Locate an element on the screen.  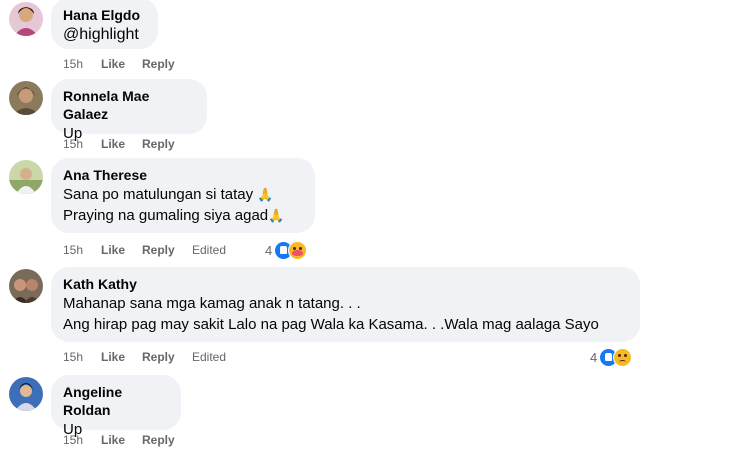
comment-bubble: Hana Elgdo @highlight is located at coordinates (104, 24).